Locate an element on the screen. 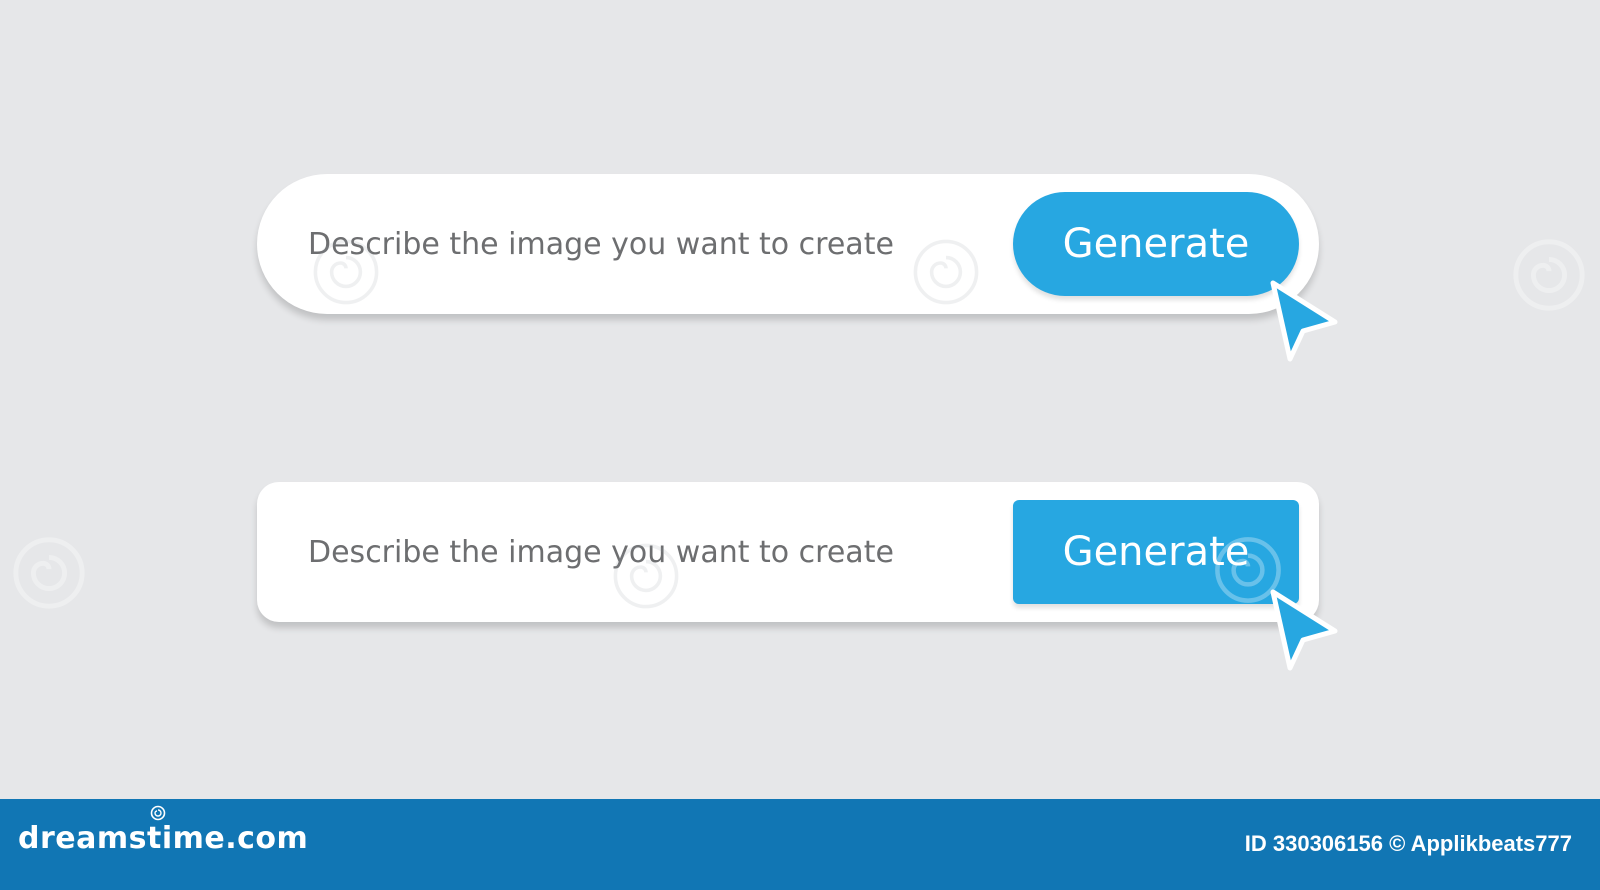 This screenshot has width=1600, height=890. footer-logo: dreamstime.com is located at coordinates (163, 838).